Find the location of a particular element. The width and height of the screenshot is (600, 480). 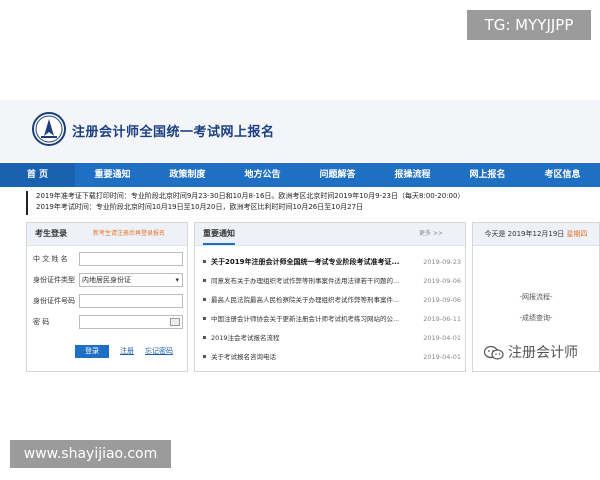

nav-item-home: 首 页 is located at coordinates (37, 175).